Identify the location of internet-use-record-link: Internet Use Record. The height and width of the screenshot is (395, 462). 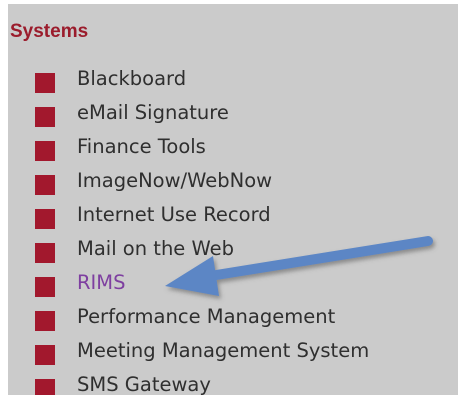
(174, 215).